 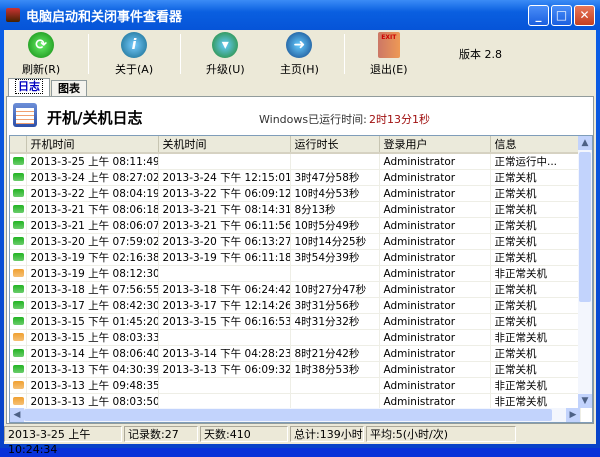 I want to click on scroll-right-button: ▶, so click(x=573, y=415).